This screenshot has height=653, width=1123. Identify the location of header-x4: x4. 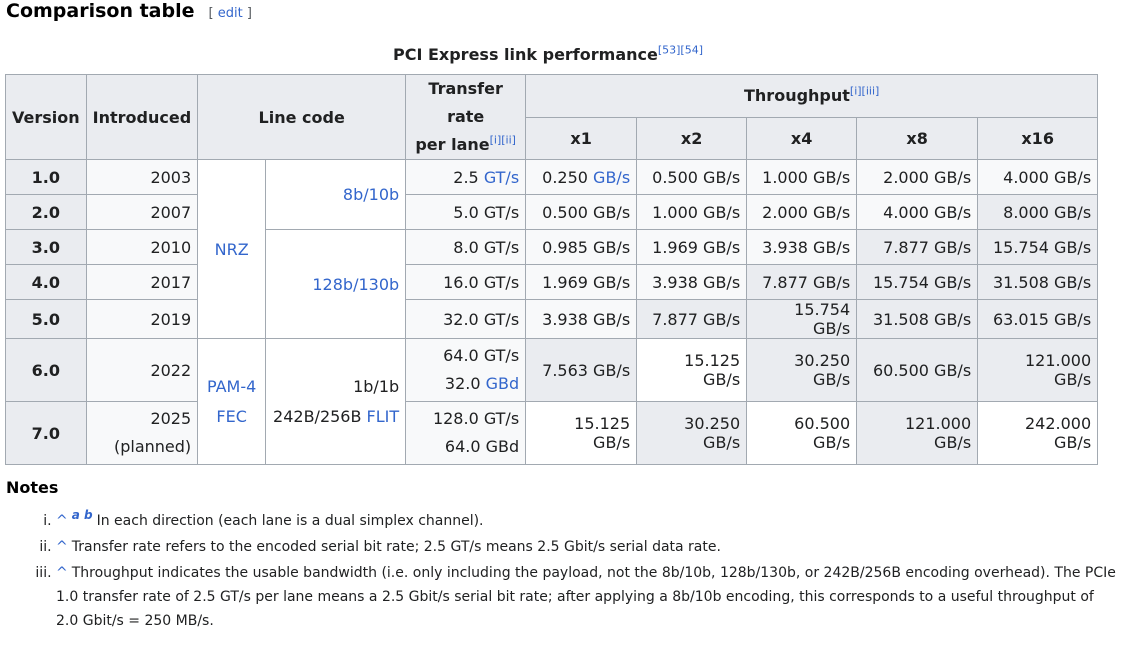
(802, 138).